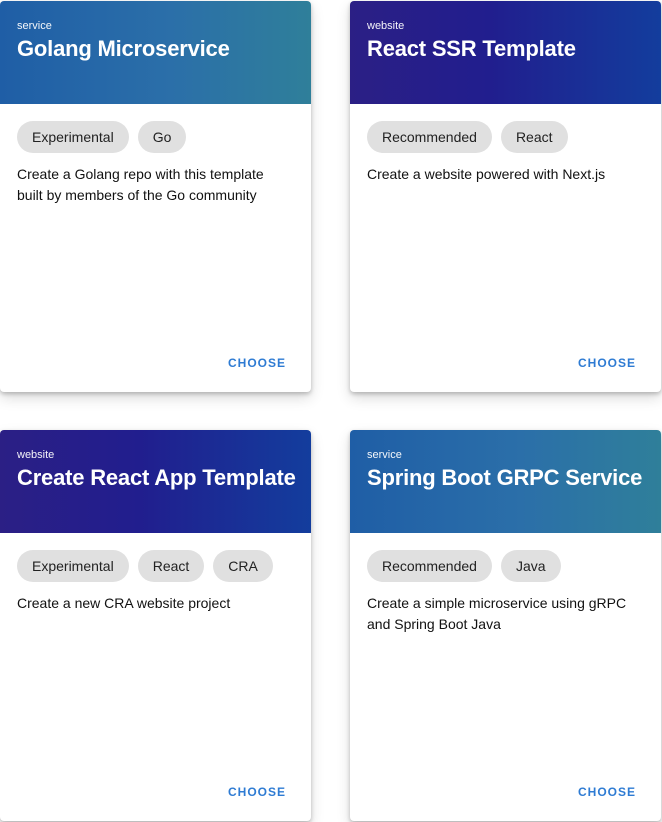 This screenshot has height=822, width=662. I want to click on card-header: service Spring Boot GRPC Service, so click(505, 481).